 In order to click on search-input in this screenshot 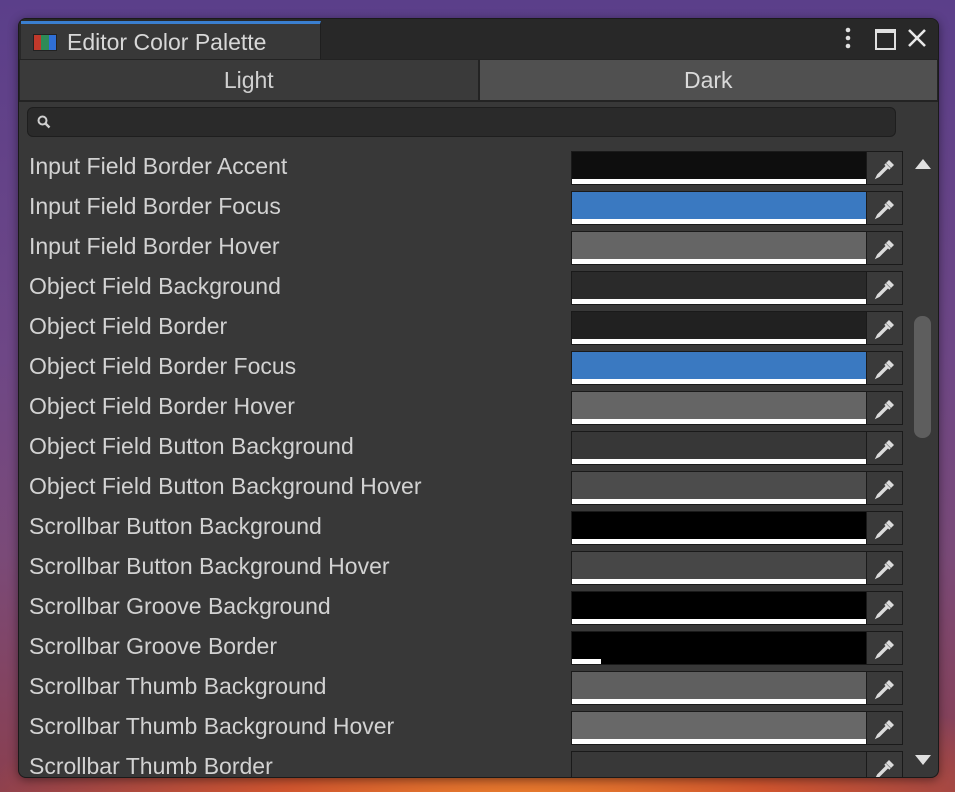, I will do `click(472, 123)`.